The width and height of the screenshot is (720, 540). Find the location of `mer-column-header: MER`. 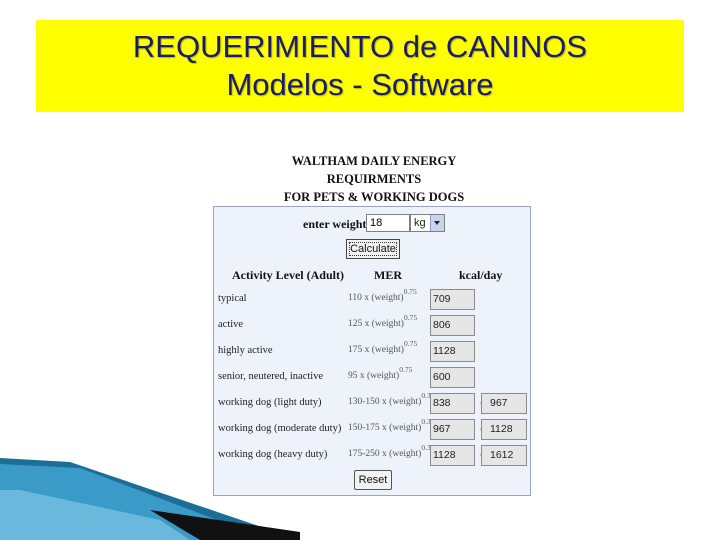

mer-column-header: MER is located at coordinates (388, 275).